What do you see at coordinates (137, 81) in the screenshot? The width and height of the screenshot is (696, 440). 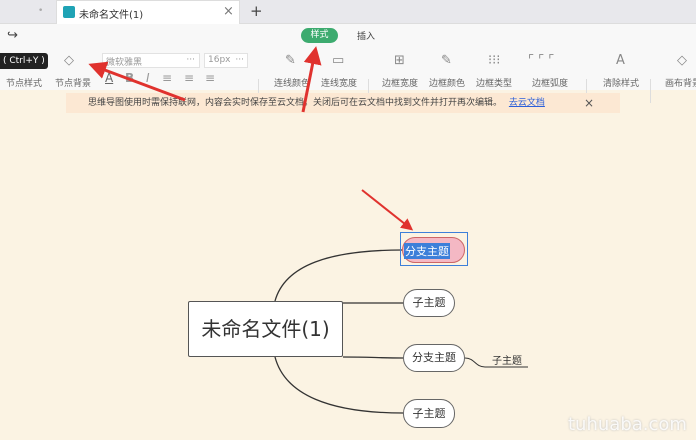 I see `arrow-to-node-background` at bounding box center [137, 81].